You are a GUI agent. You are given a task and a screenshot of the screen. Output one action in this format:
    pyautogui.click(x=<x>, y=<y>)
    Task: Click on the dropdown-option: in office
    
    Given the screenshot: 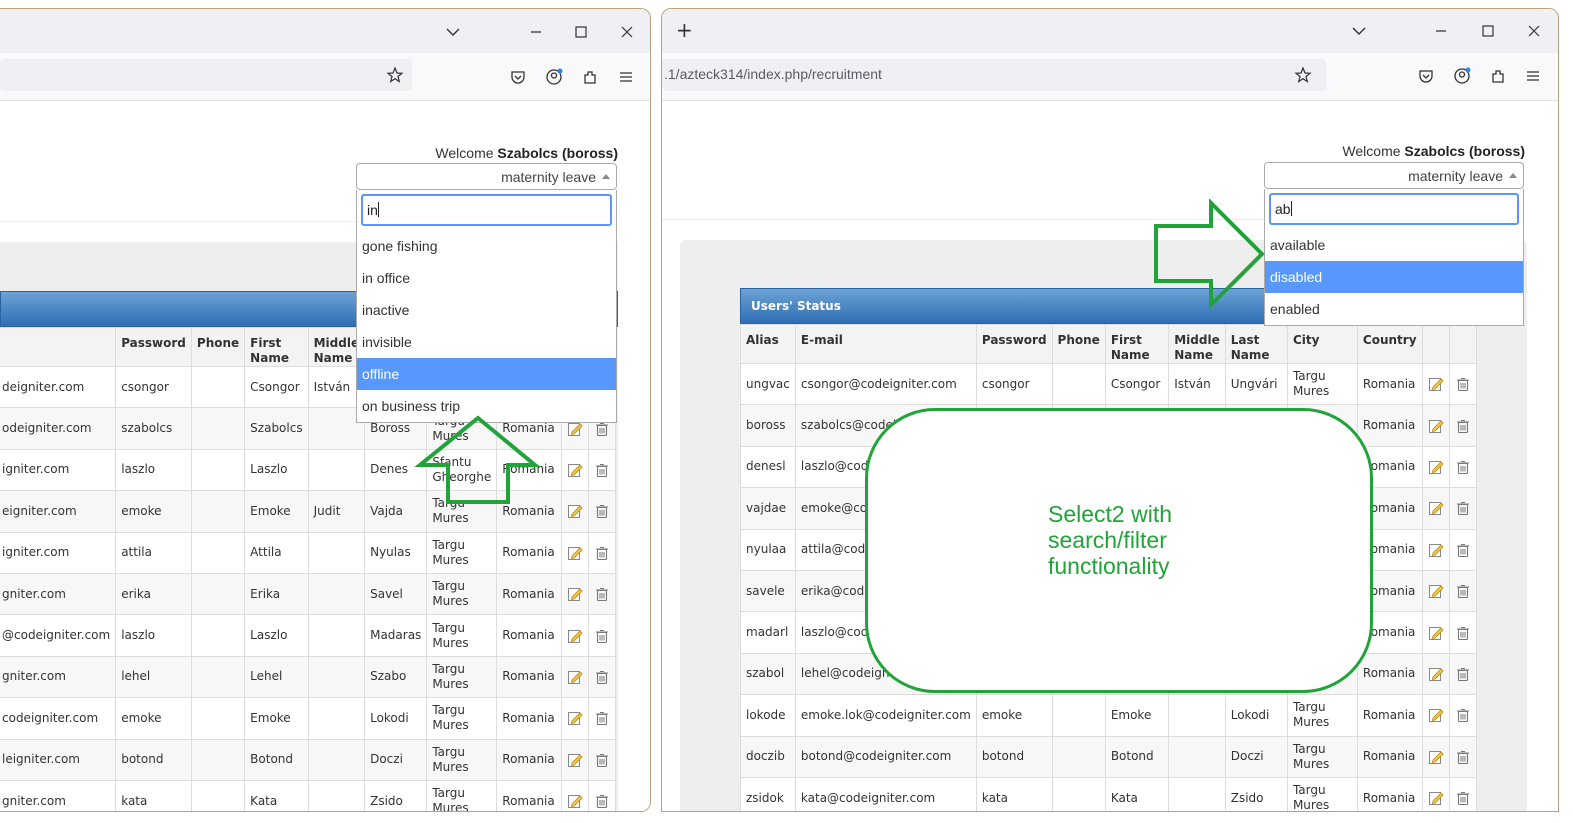 What is the action you would take?
    pyautogui.click(x=486, y=278)
    